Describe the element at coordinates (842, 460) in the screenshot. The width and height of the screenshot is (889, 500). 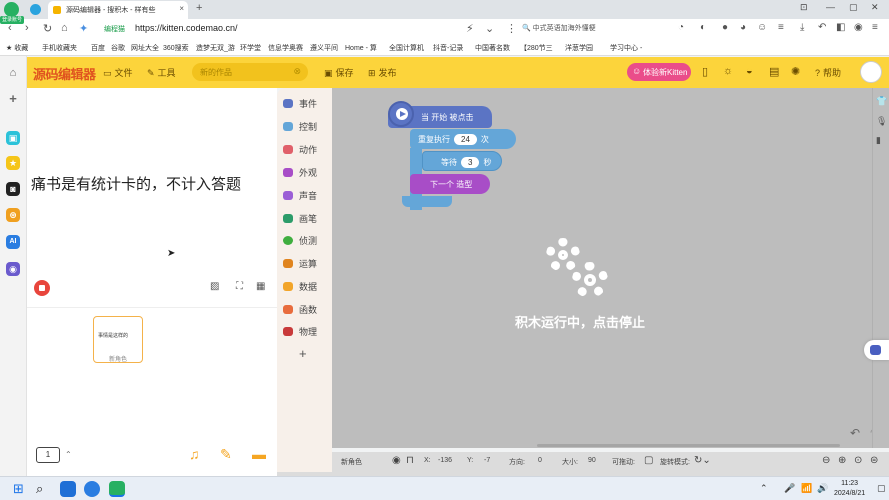
I see `zoom-in-icon: ⊕` at that location.